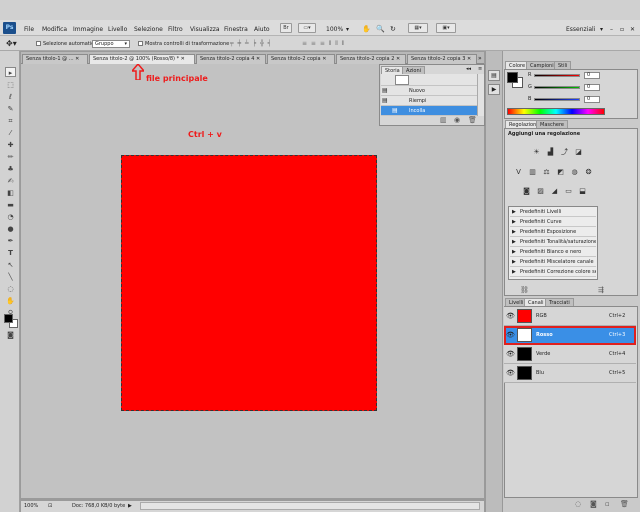 This screenshot has height=512, width=640. I want to click on pen-tool-icon: ✒, so click(10, 241).